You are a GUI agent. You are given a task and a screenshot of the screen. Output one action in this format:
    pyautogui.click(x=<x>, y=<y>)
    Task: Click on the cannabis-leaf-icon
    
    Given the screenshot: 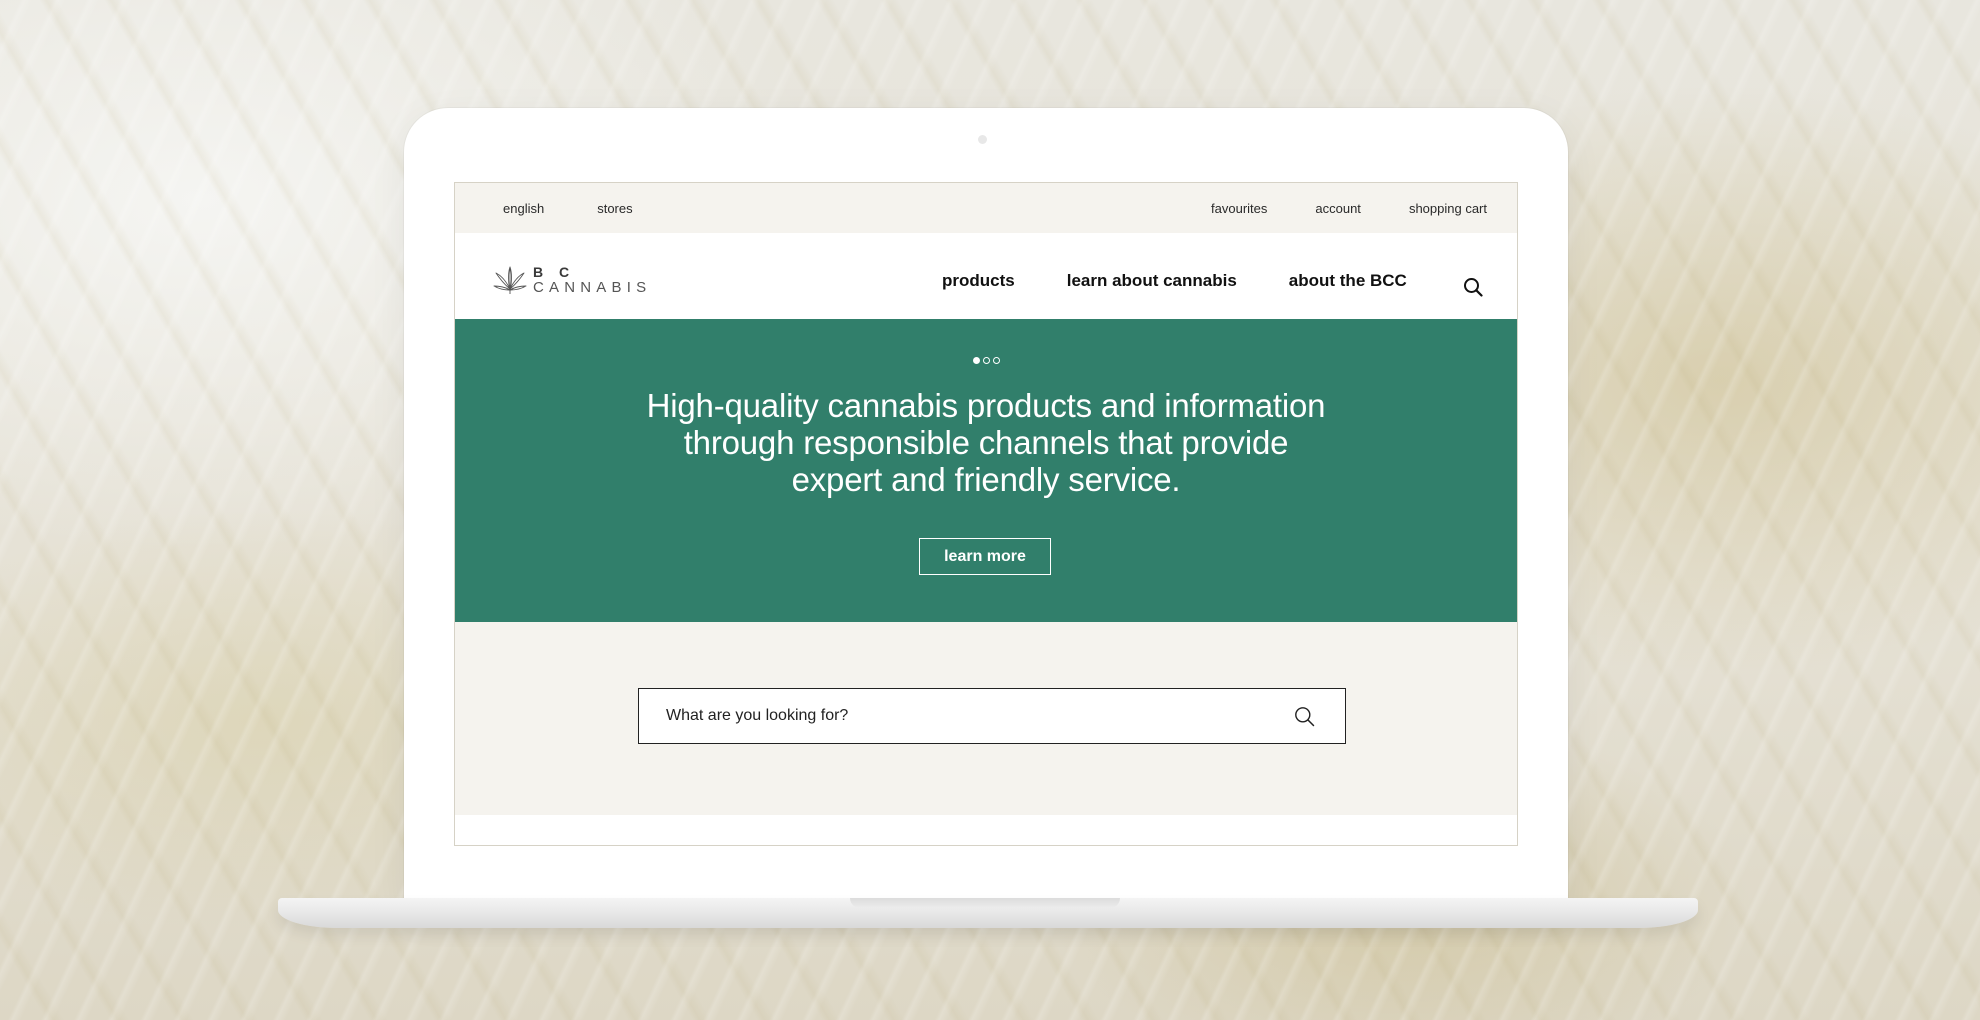 What is the action you would take?
    pyautogui.click(x=510, y=280)
    